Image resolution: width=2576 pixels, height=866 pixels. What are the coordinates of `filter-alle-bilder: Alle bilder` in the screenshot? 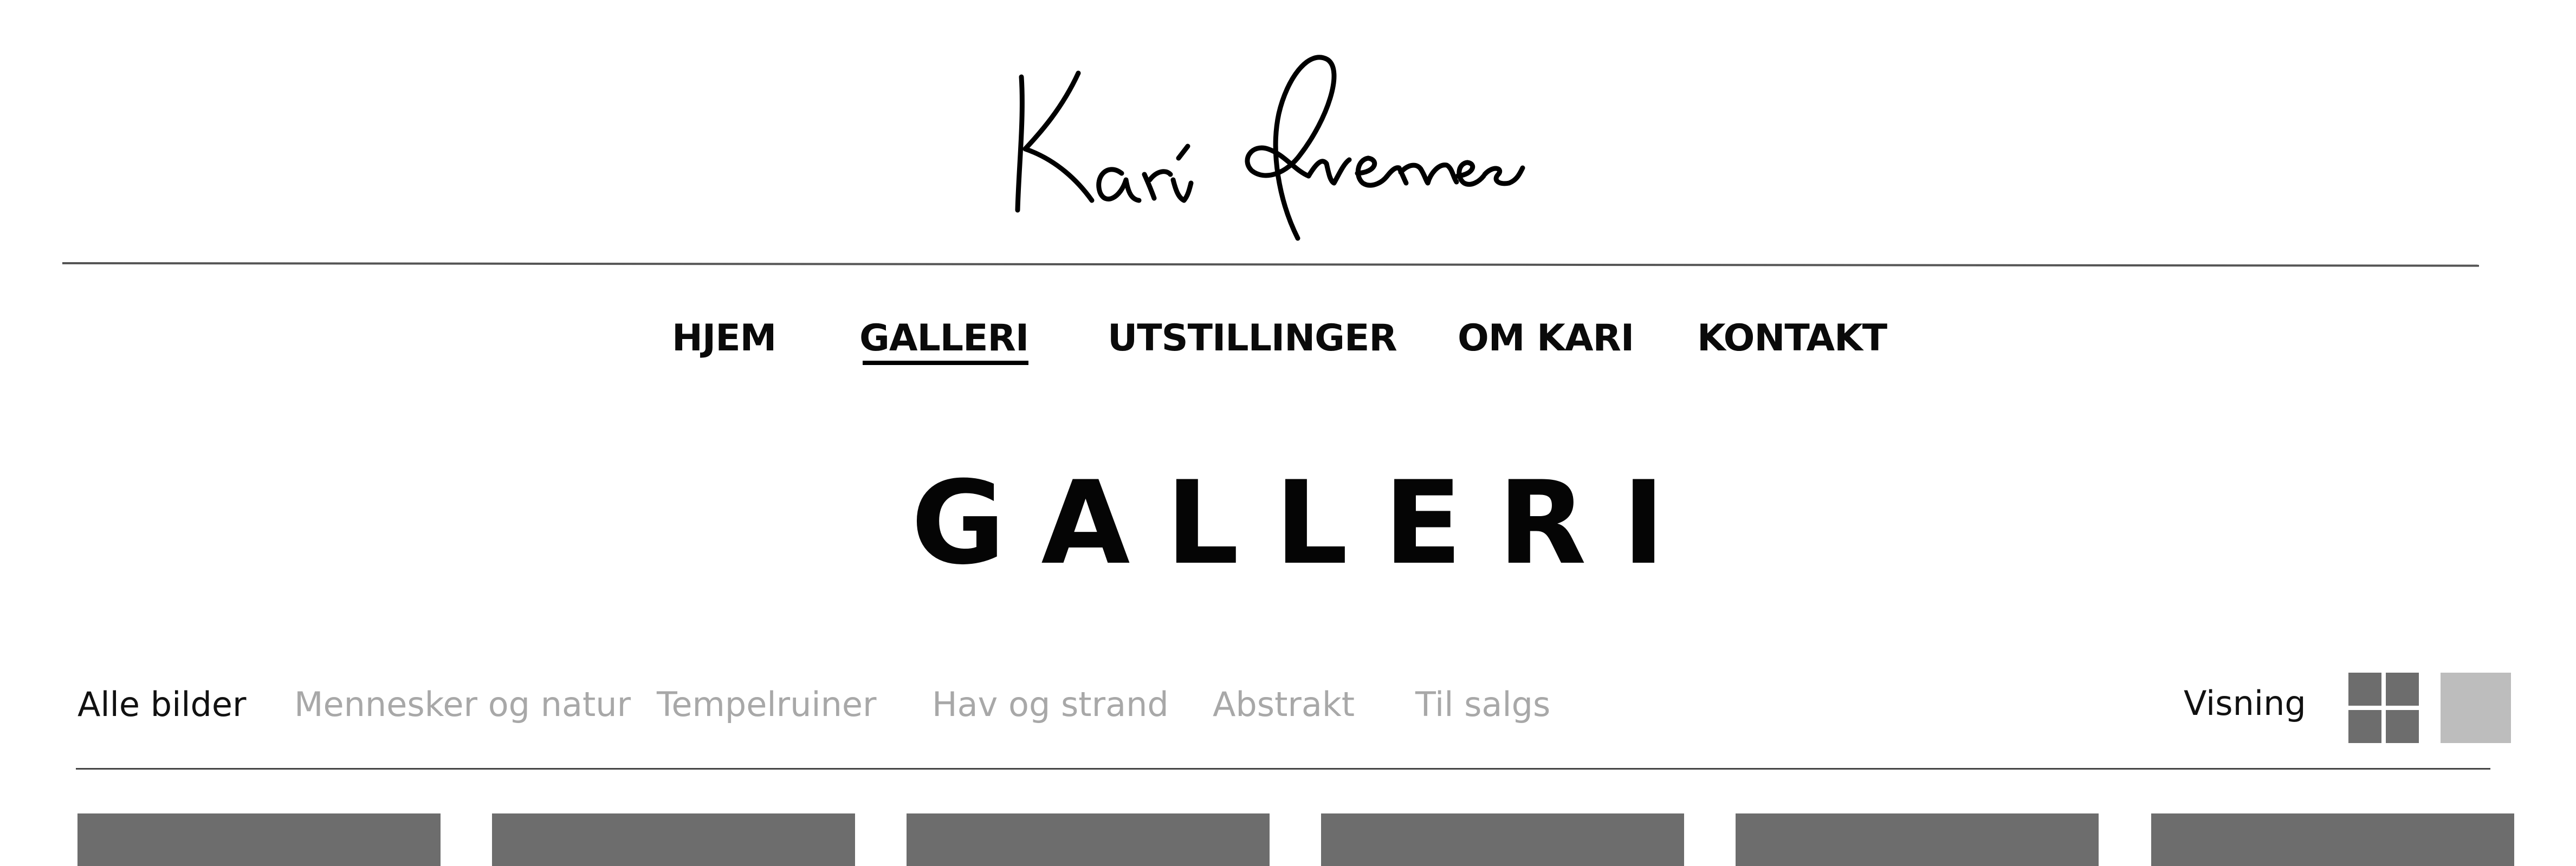 It's located at (162, 705).